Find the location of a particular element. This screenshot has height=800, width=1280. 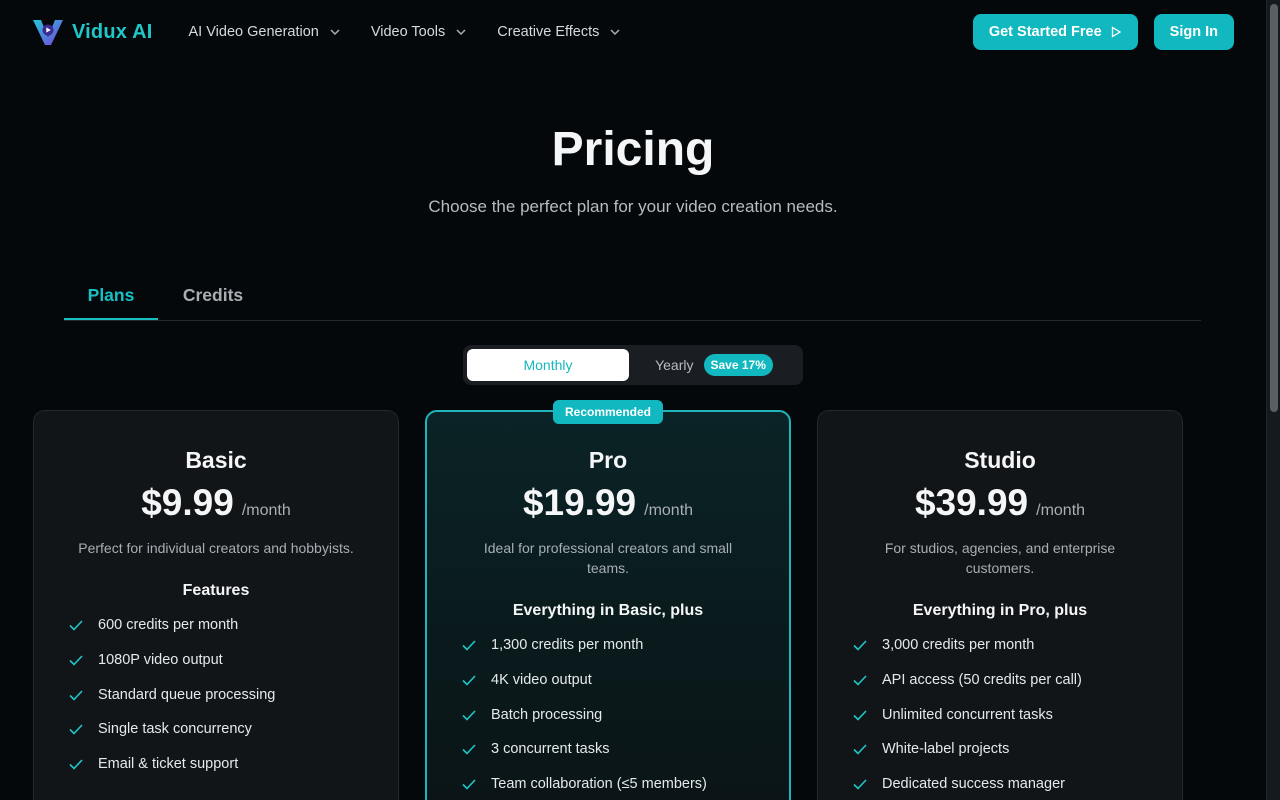

billing-period-toggle: Monthly Yearly Save 17% is located at coordinates (633, 365).